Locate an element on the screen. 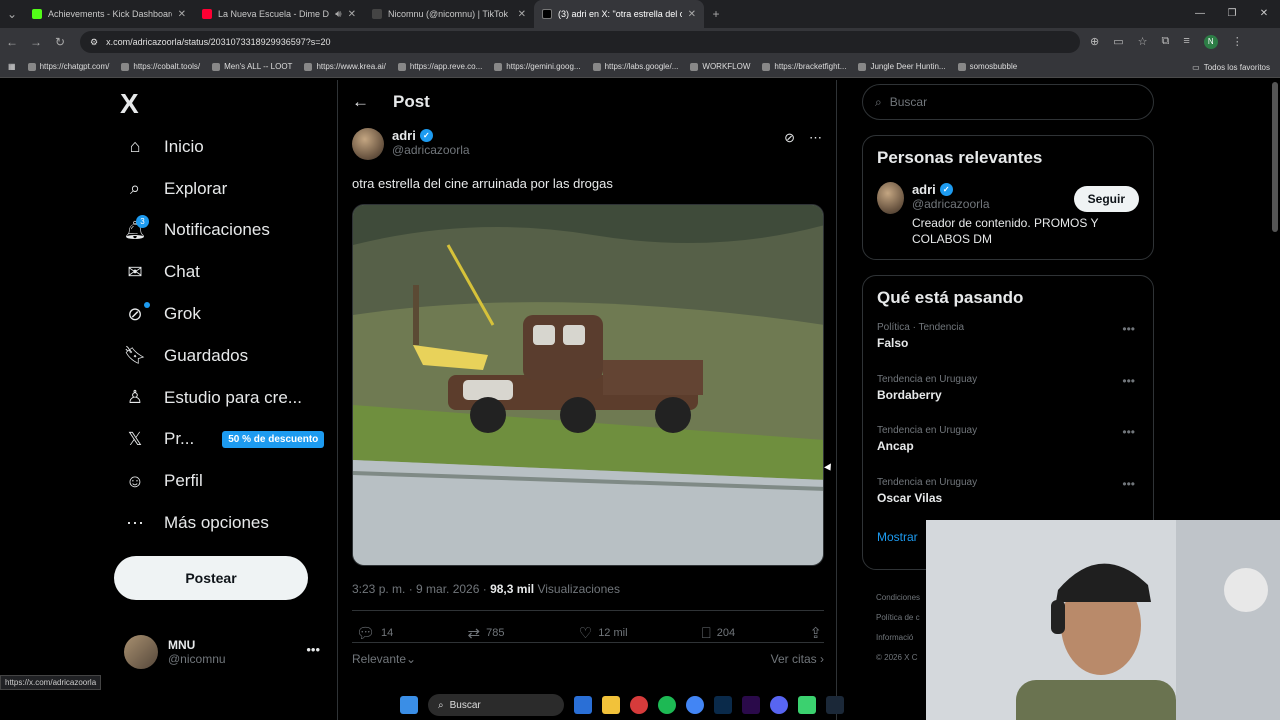 The width and height of the screenshot is (1280, 720). tab-list-icon: ⌄ is located at coordinates (12, 14).